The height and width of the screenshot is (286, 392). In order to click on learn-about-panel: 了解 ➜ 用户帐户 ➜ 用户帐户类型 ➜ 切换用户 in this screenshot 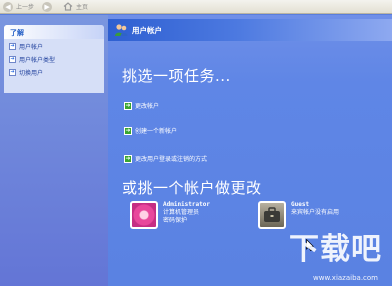, I will do `click(54, 59)`.